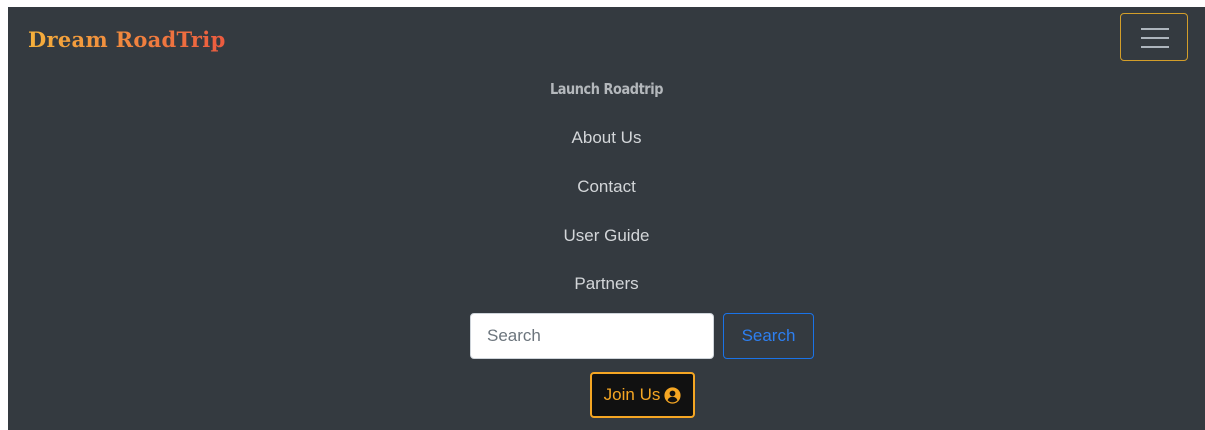  What do you see at coordinates (127, 40) in the screenshot?
I see `brand-logo: Dream RoadTrip` at bounding box center [127, 40].